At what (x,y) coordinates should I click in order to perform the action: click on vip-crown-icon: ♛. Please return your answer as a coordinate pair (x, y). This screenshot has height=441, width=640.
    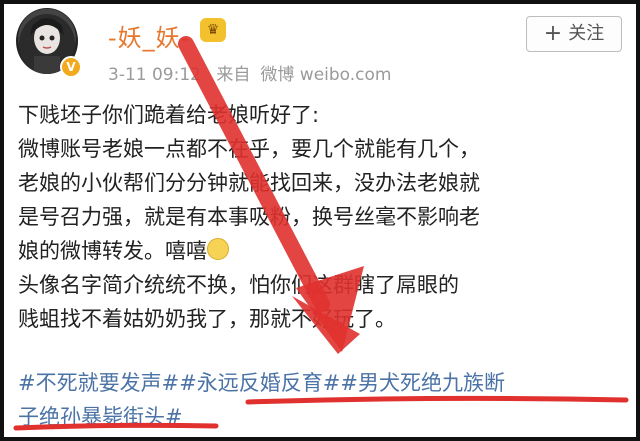
    Looking at the image, I should click on (213, 30).